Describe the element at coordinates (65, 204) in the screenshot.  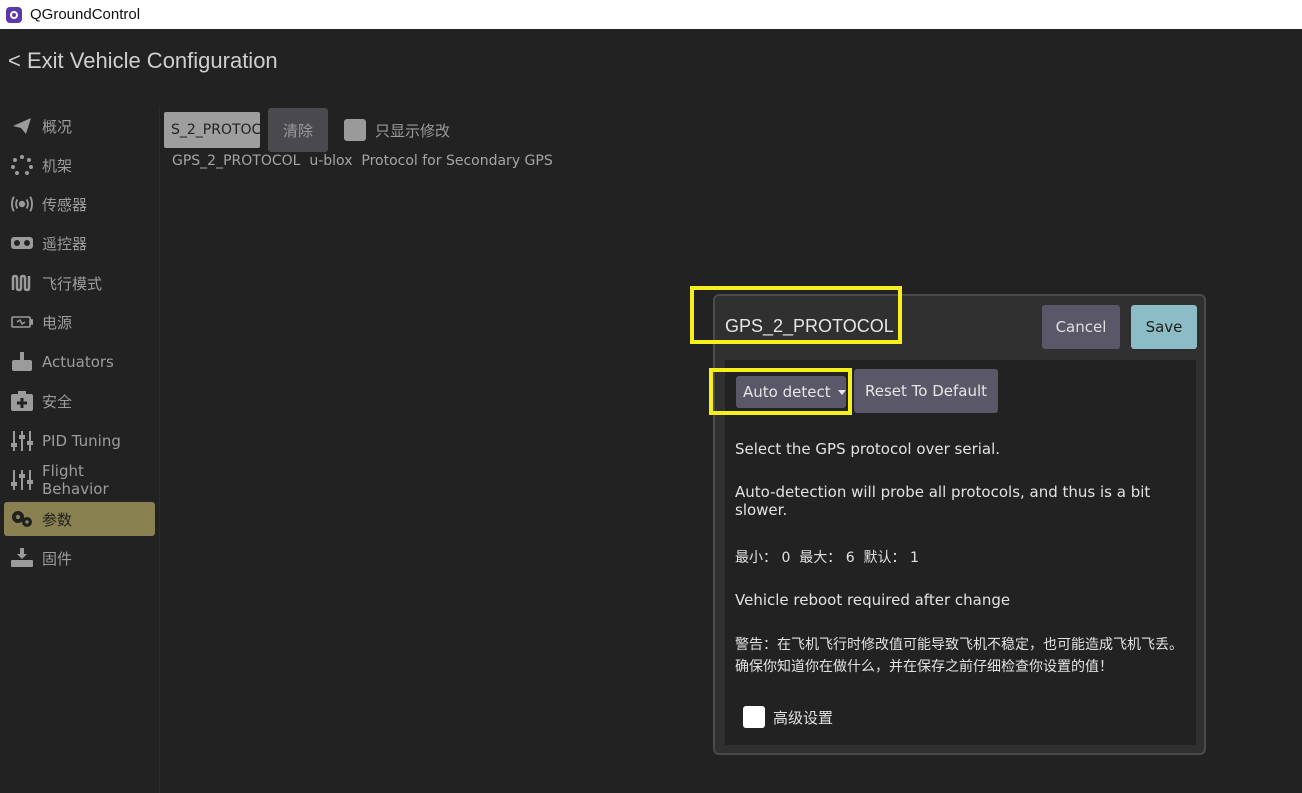
I see `sidebar-item-label: 传感器` at that location.